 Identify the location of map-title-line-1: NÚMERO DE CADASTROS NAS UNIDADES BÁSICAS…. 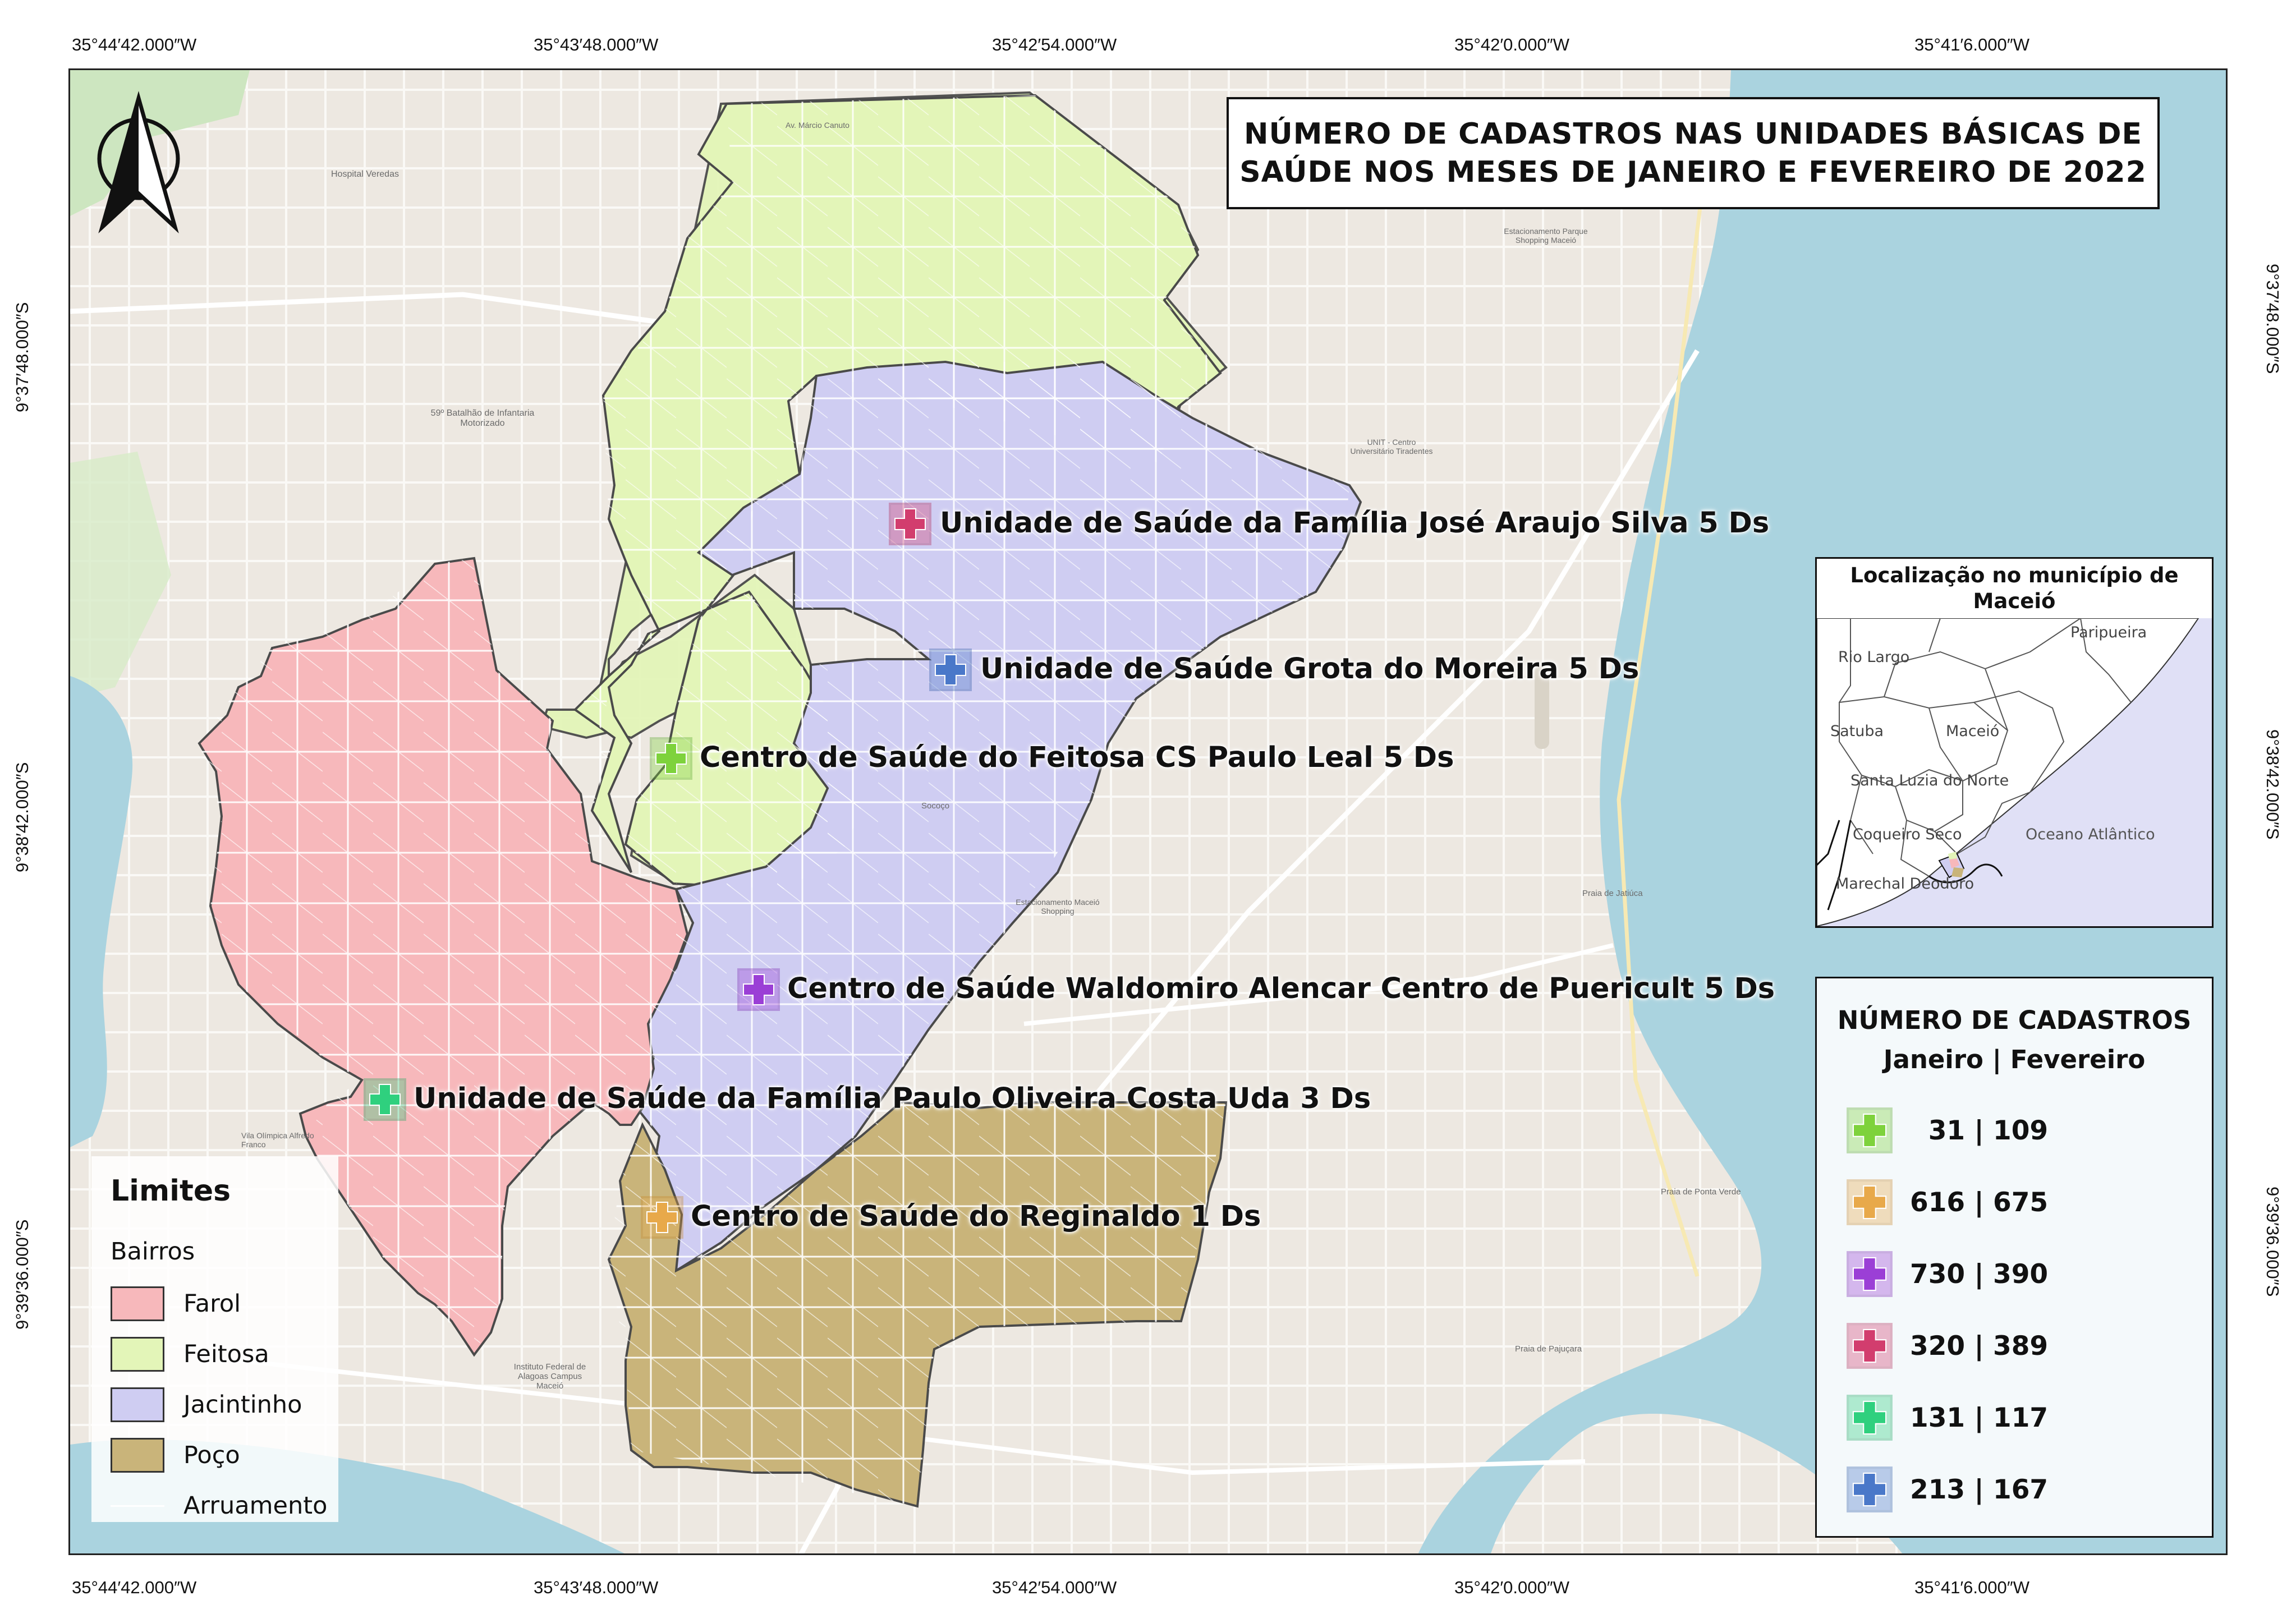
(1693, 134).